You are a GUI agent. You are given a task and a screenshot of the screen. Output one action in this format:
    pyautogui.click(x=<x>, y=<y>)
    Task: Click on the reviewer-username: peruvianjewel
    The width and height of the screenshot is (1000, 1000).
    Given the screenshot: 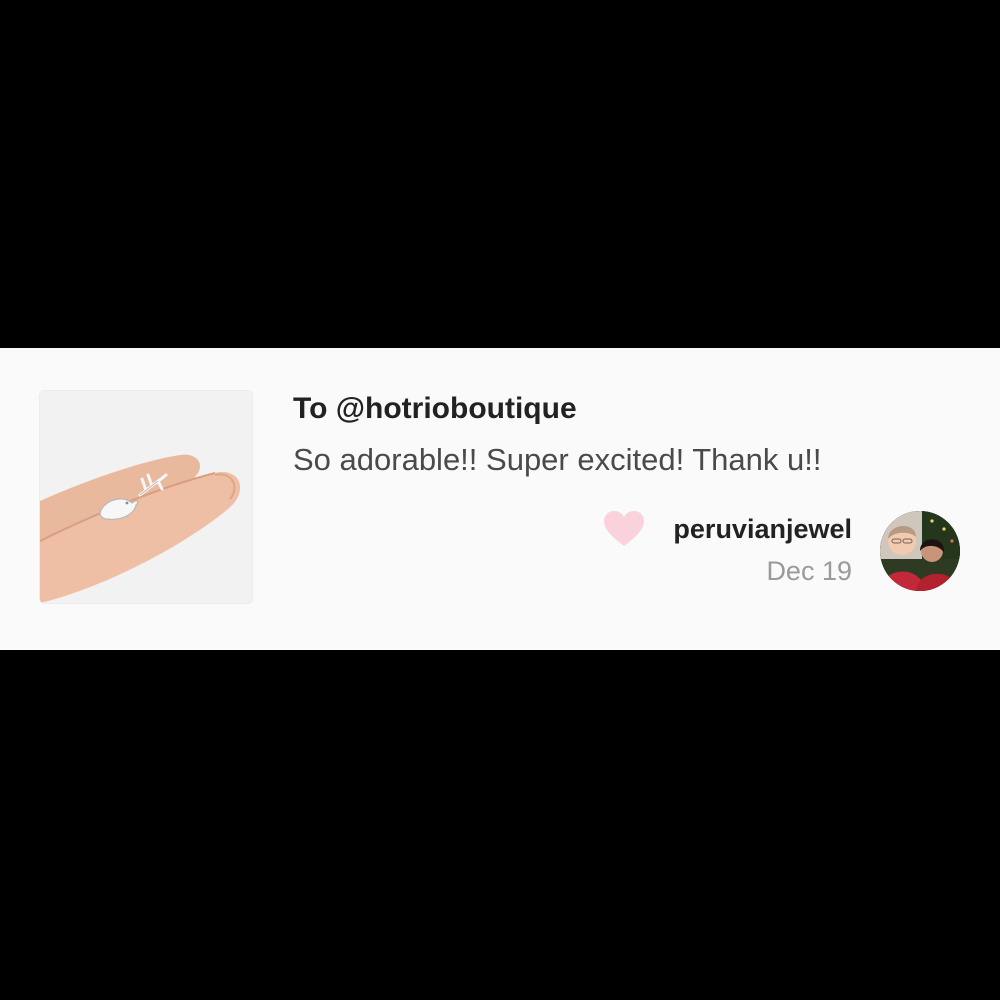 What is the action you would take?
    pyautogui.click(x=762, y=529)
    